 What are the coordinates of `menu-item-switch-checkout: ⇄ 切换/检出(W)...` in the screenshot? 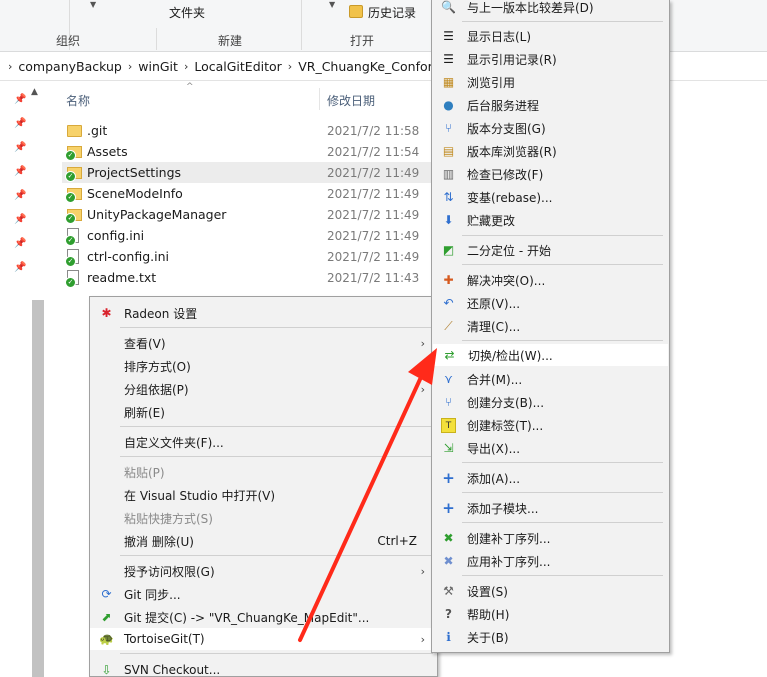 It's located at (550, 355).